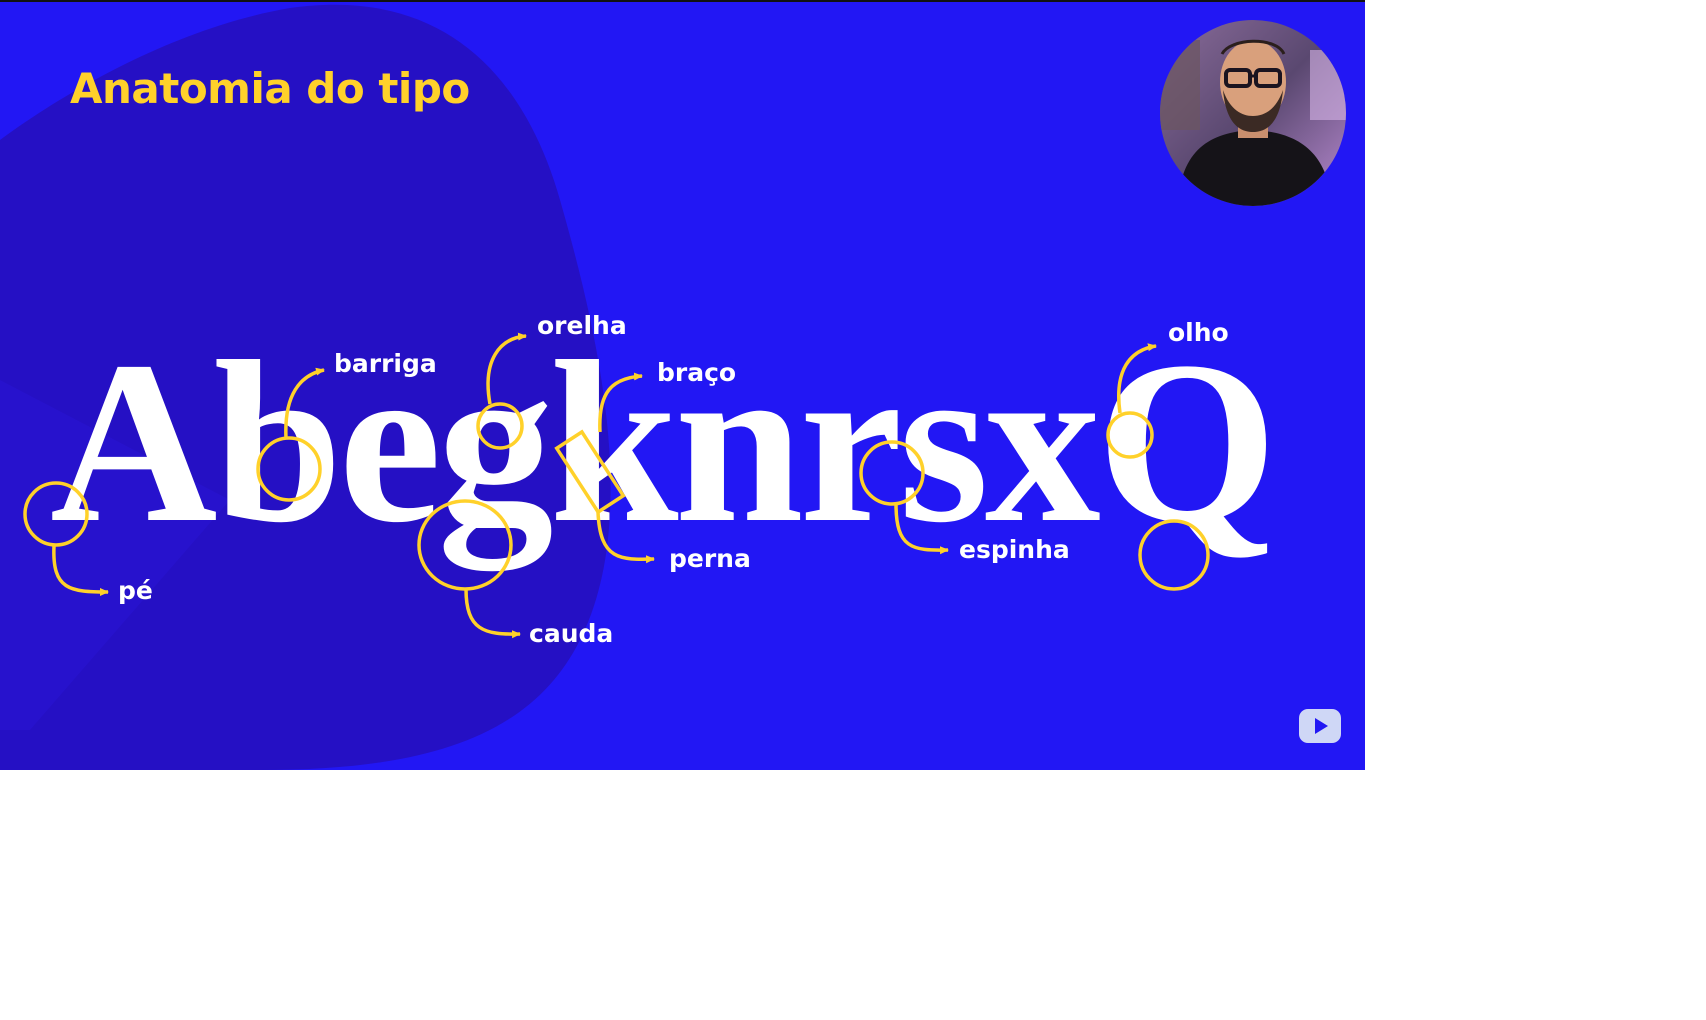 The height and width of the screenshot is (1020, 1706). I want to click on arrow-cauda, so click(492, 613).